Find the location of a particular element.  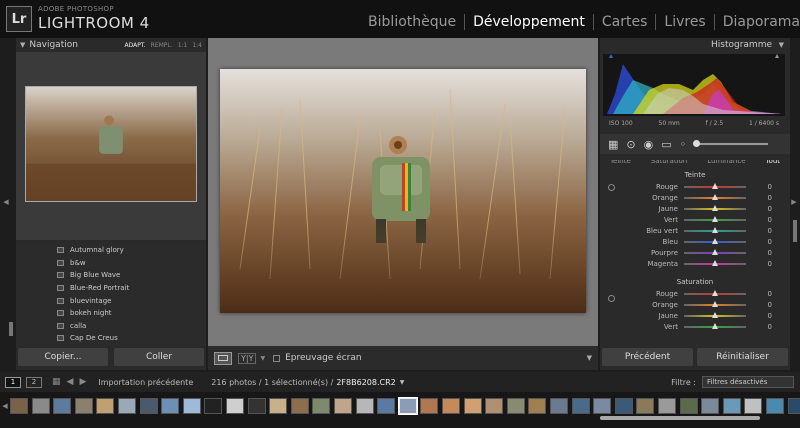

preset-item: Autumnal glory is located at coordinates (111, 250).